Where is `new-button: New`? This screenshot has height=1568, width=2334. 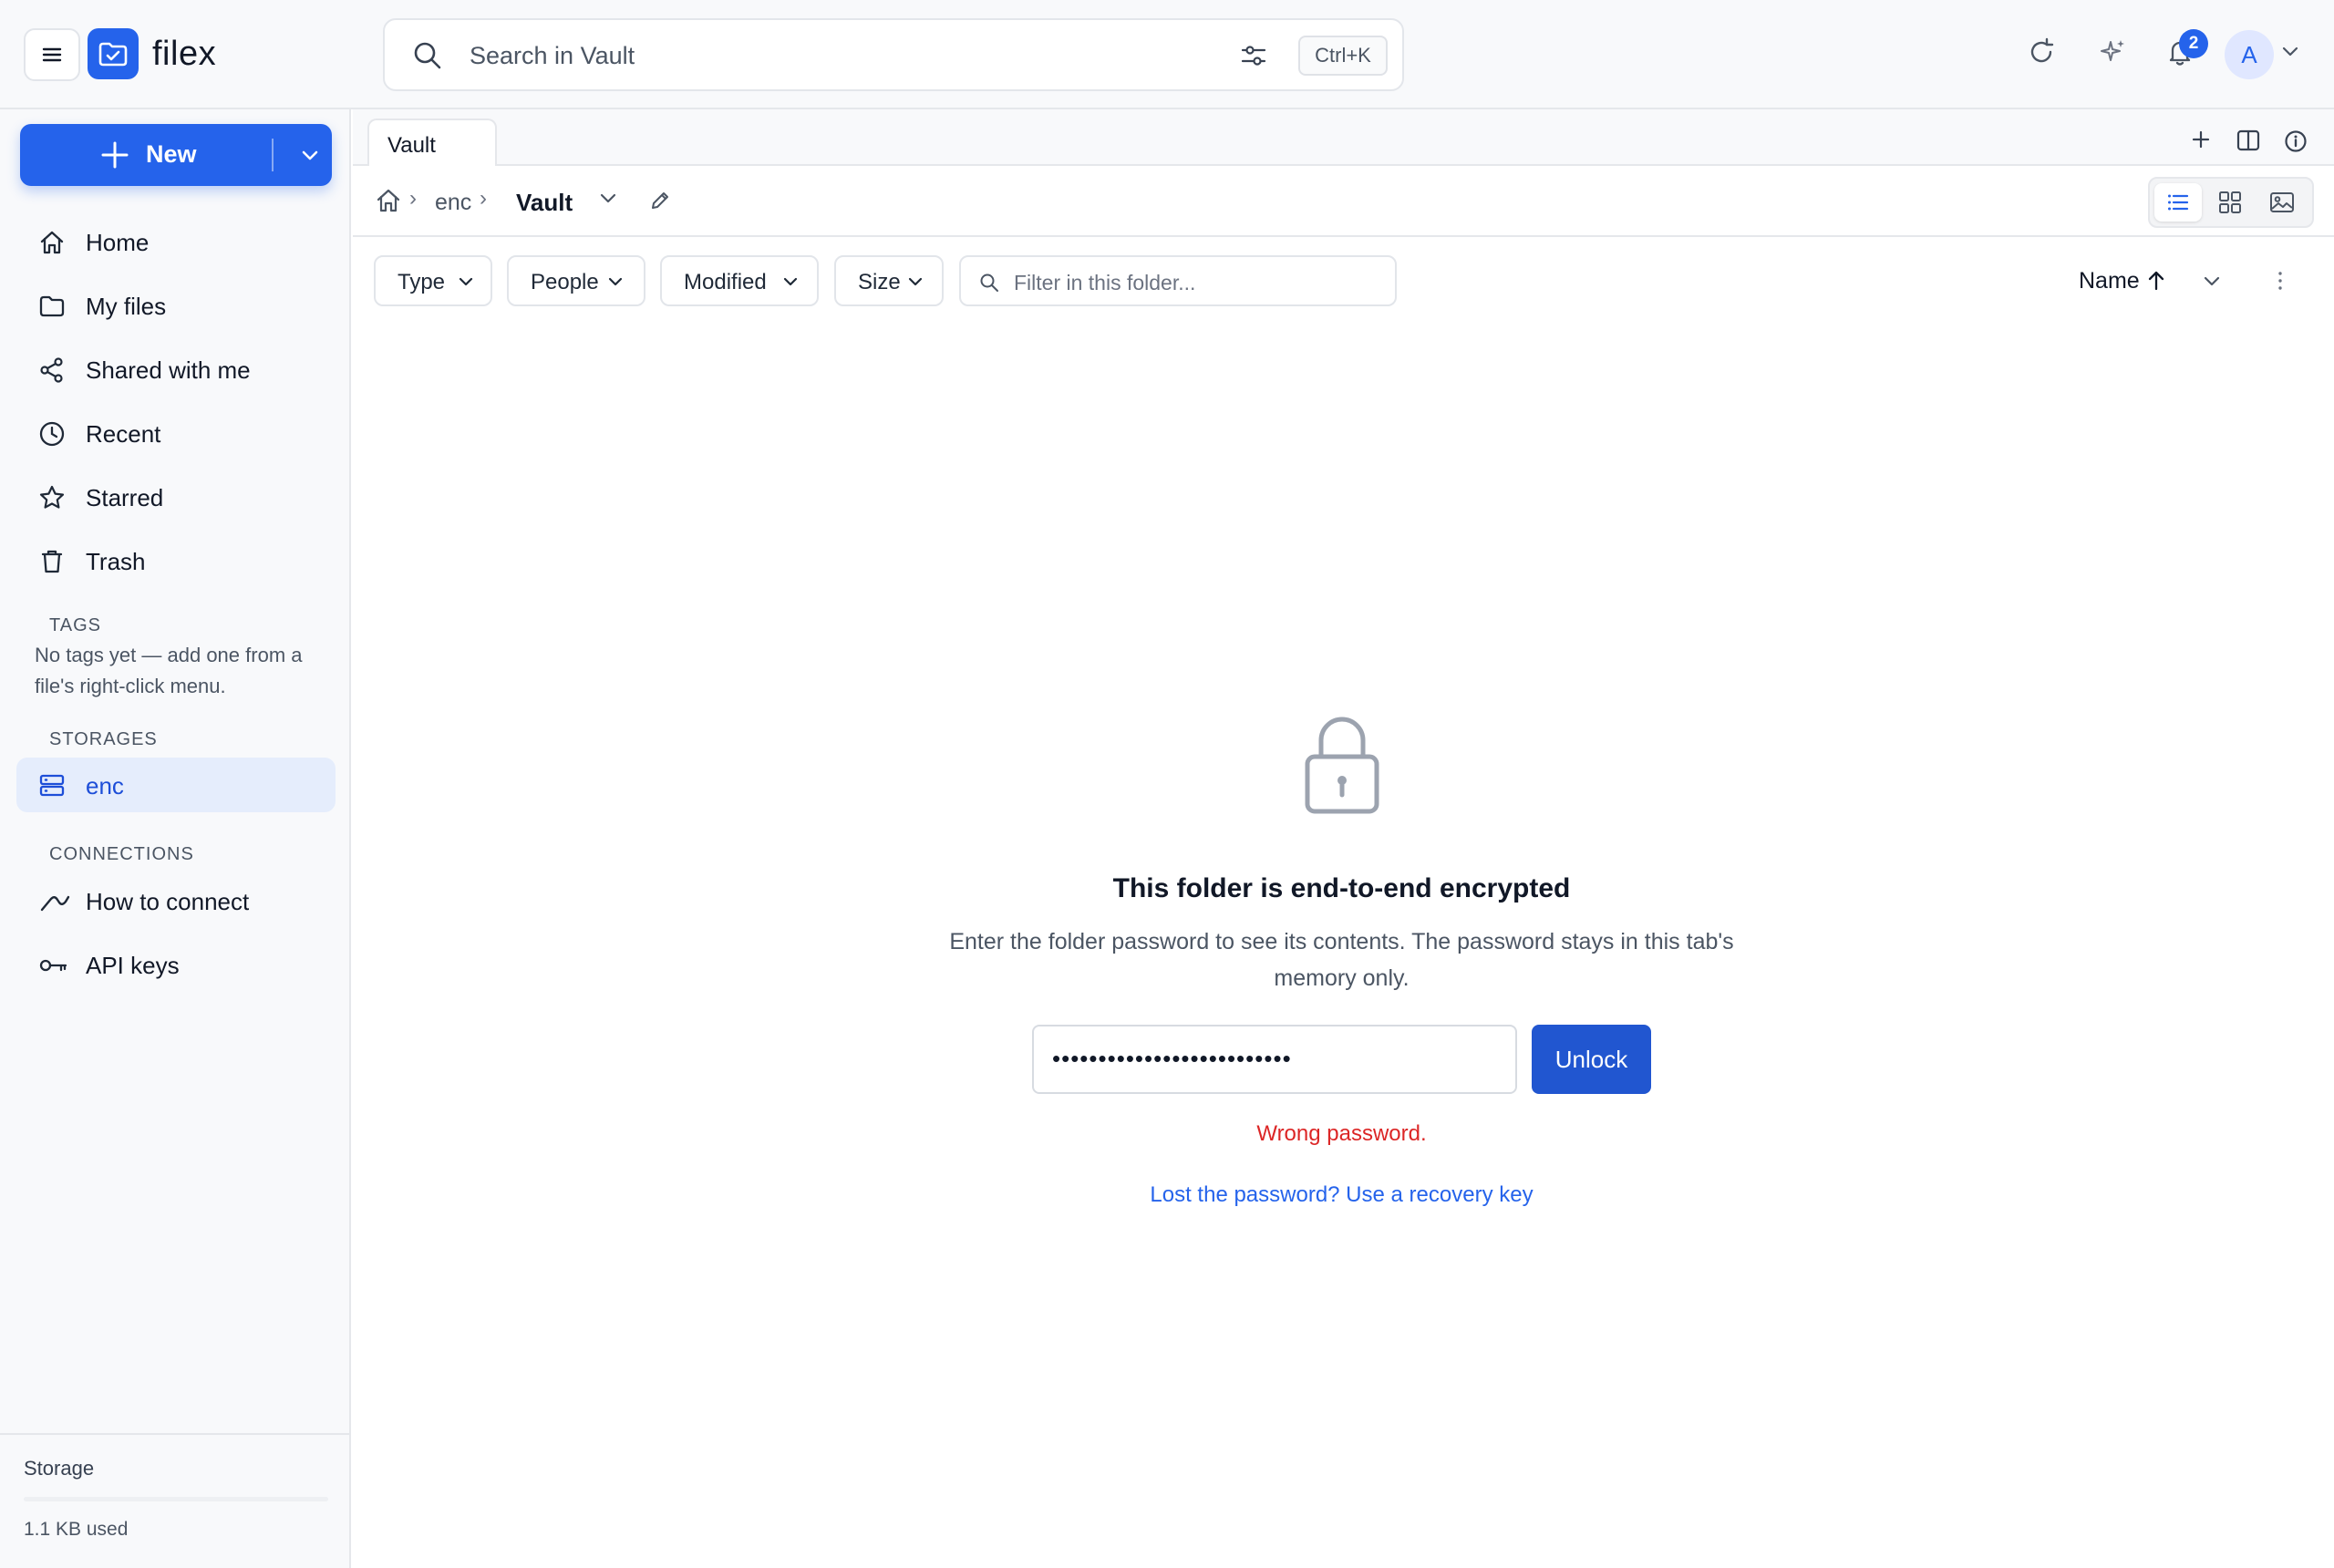 new-button: New is located at coordinates (176, 155).